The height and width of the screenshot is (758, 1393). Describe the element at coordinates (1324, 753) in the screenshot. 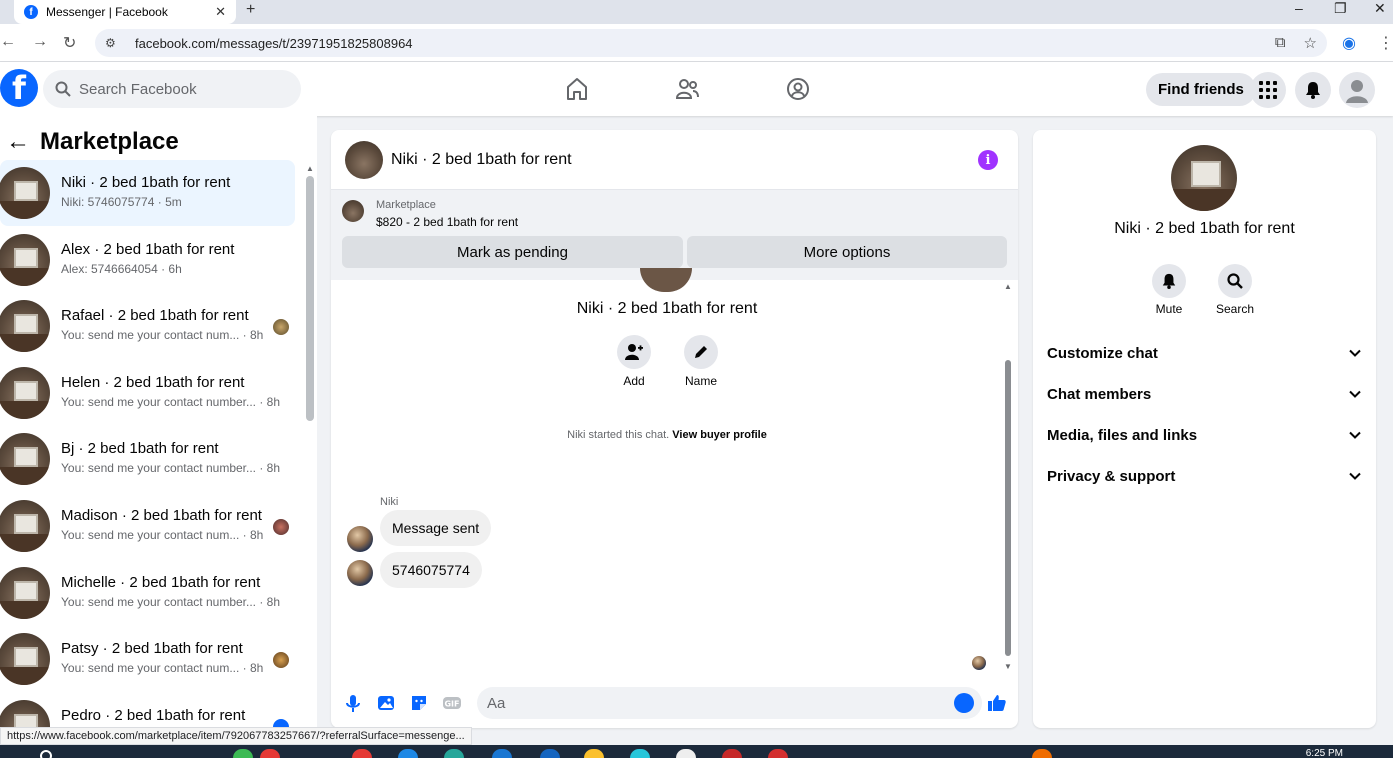

I see `taskbar-clock: 6:25 PM` at that location.